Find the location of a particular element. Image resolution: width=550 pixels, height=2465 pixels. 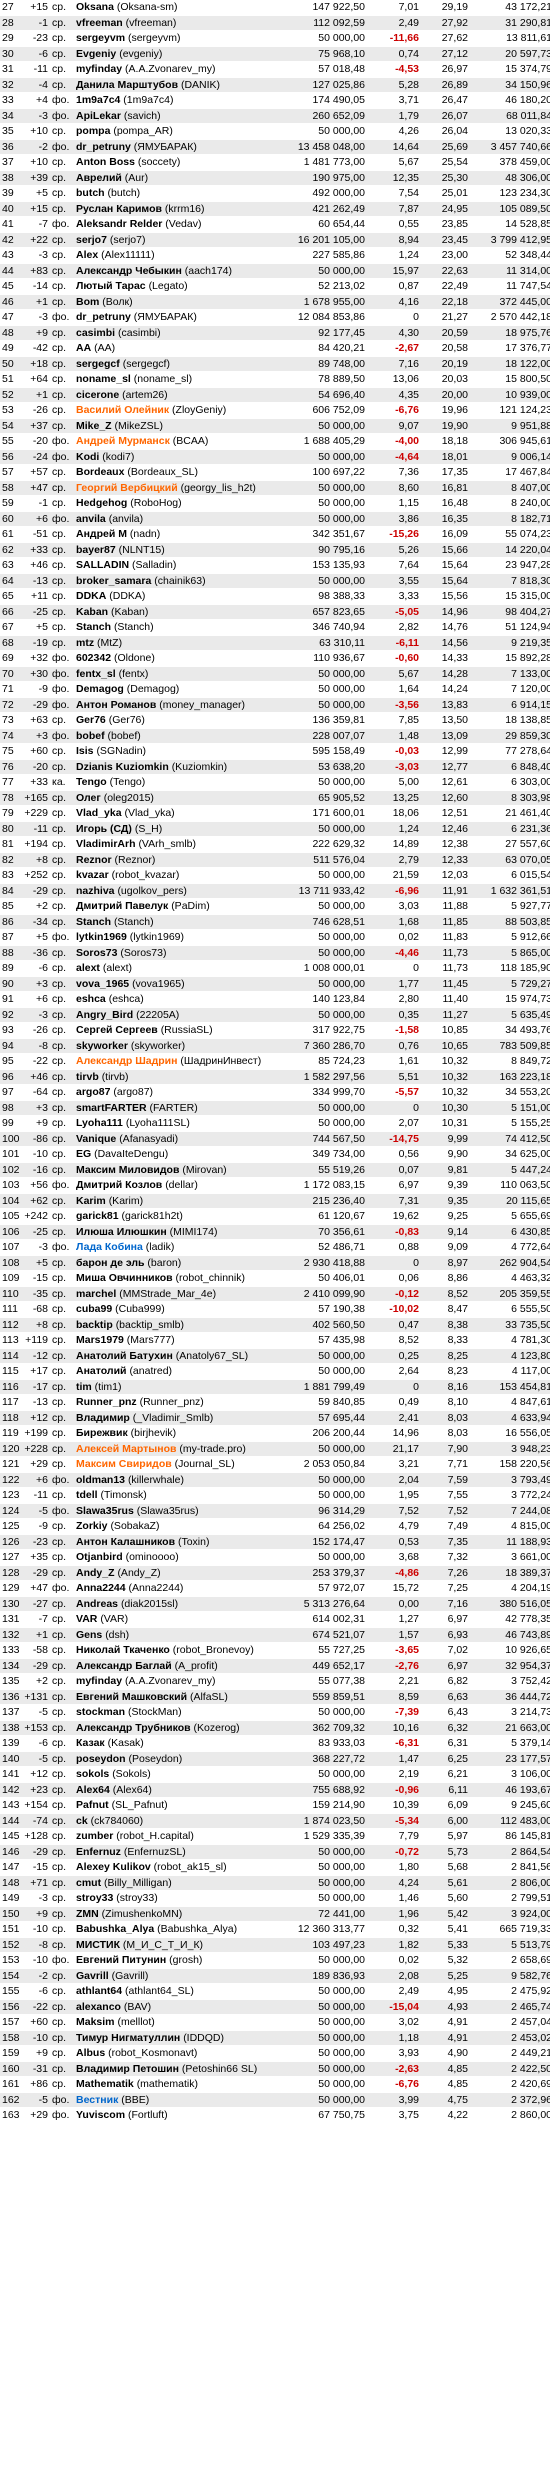

participant-name-link: Александр Шадрин is located at coordinates (126, 1061).